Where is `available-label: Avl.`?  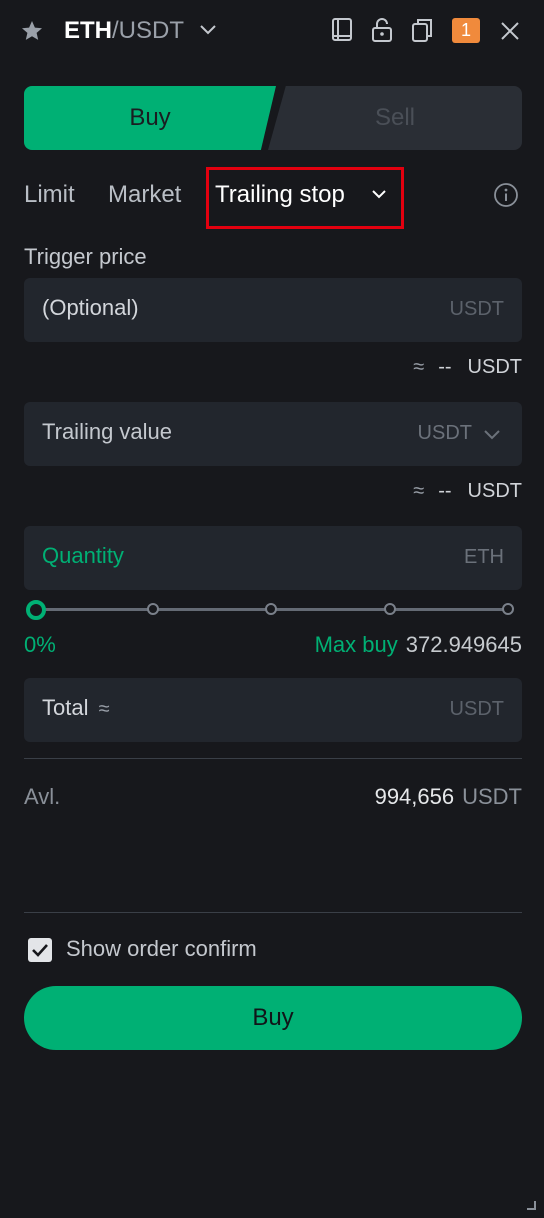
available-label: Avl. is located at coordinates (42, 796).